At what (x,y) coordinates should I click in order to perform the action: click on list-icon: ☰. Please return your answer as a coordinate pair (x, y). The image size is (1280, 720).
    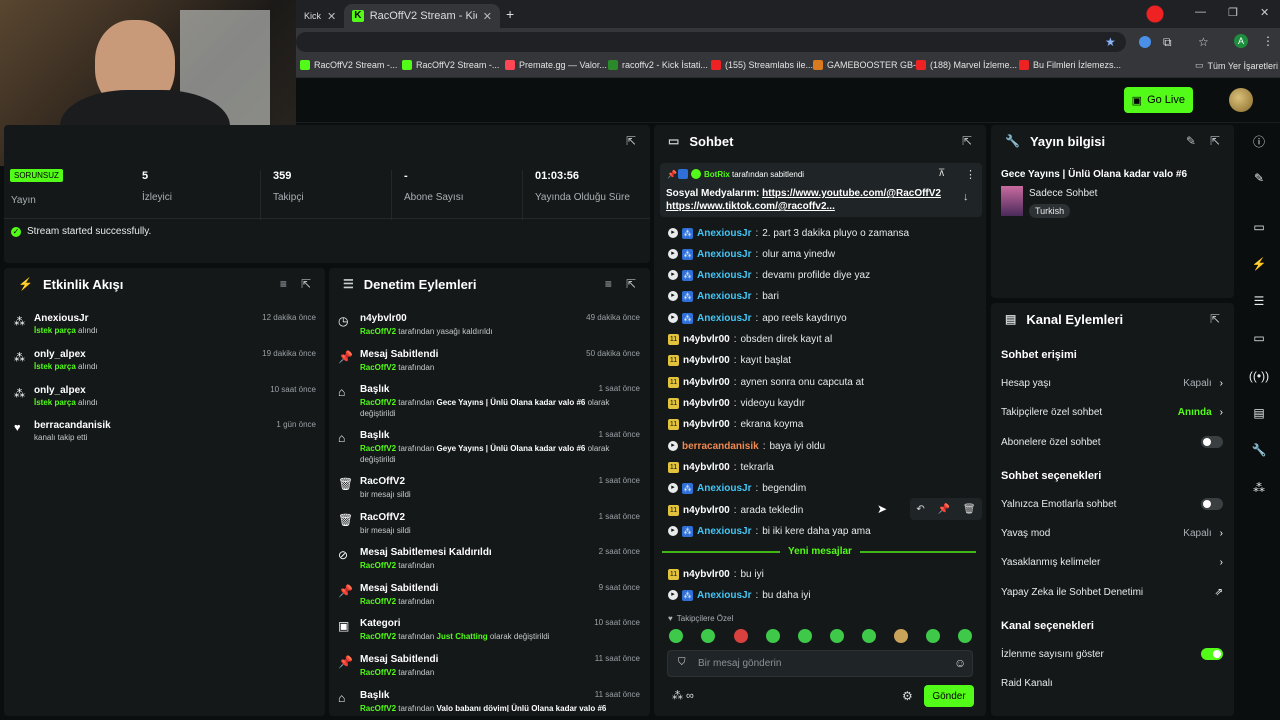
    Looking at the image, I should click on (1259, 301).